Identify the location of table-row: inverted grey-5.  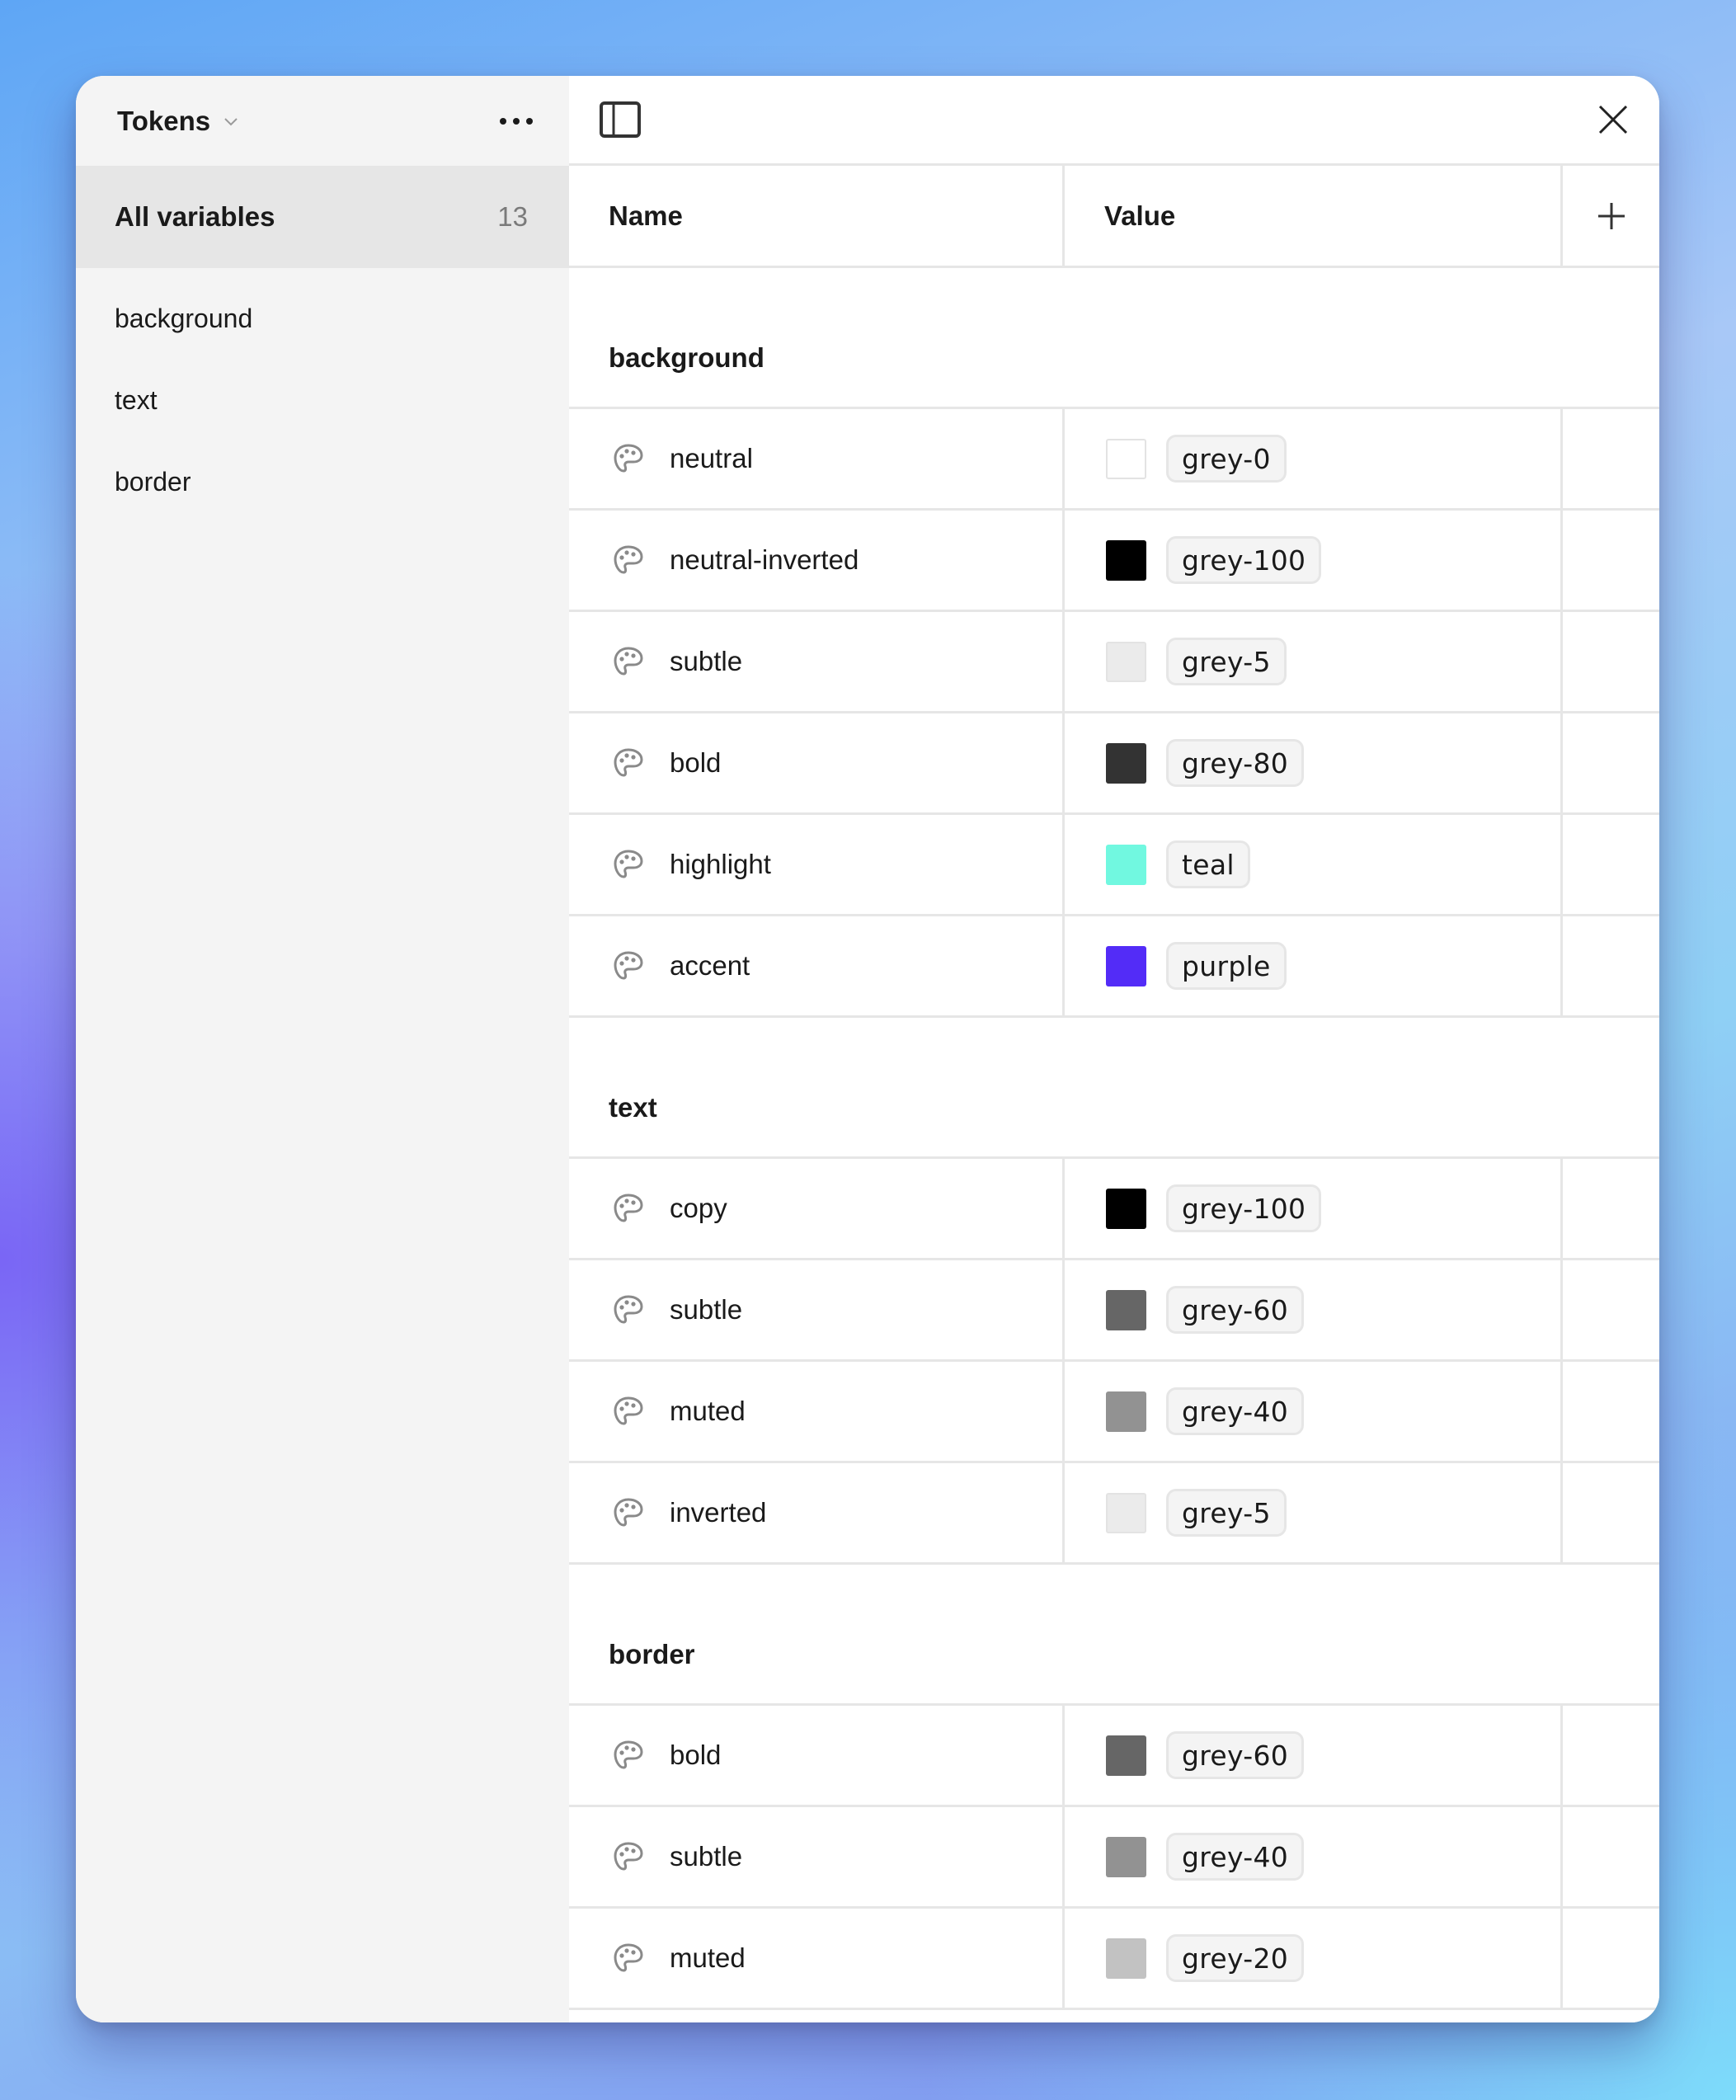
(1114, 1514).